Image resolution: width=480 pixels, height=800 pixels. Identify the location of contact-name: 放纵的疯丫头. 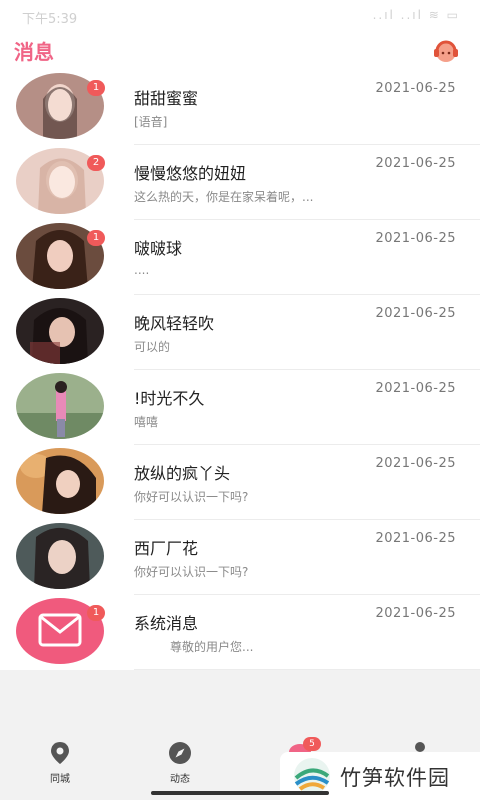
(182, 473).